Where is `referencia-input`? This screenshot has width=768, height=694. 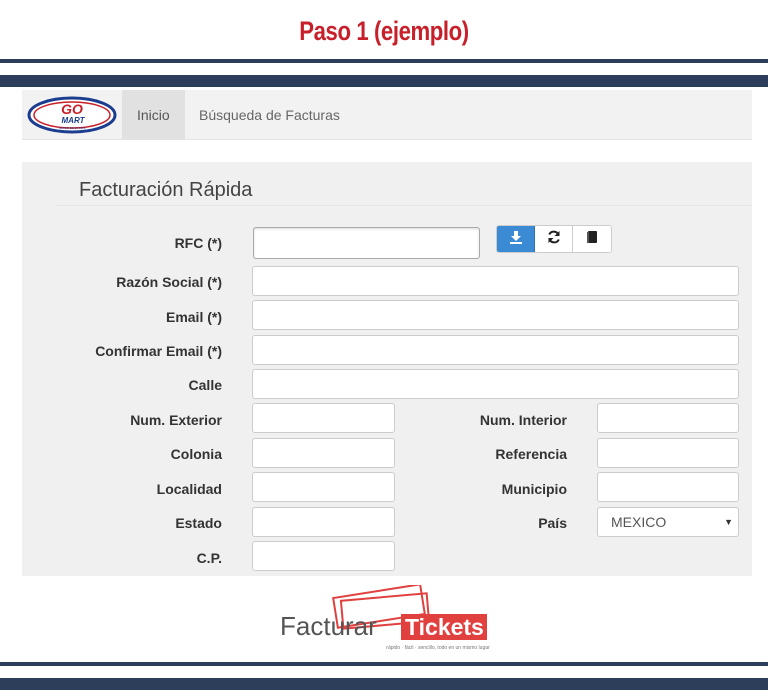 referencia-input is located at coordinates (668, 453).